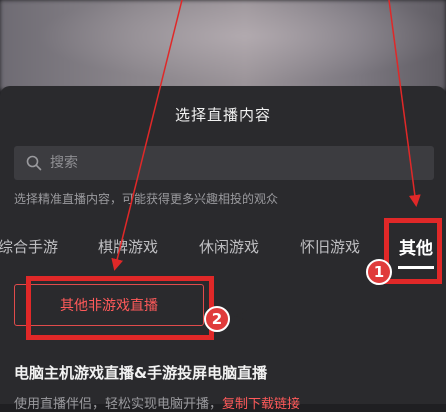  Describe the element at coordinates (217, 319) in the screenshot. I see `annotation-marker-2: 2` at that location.